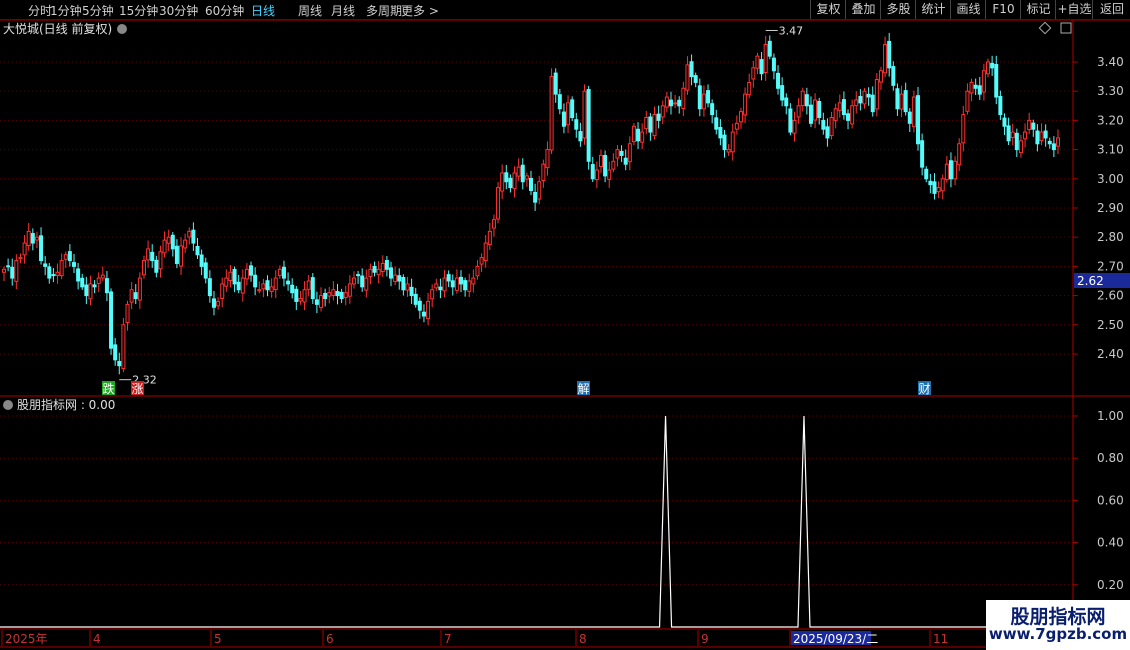 The width and height of the screenshot is (1130, 650). What do you see at coordinates (448, 639) in the screenshot?
I see `x-label-4: 7` at bounding box center [448, 639].